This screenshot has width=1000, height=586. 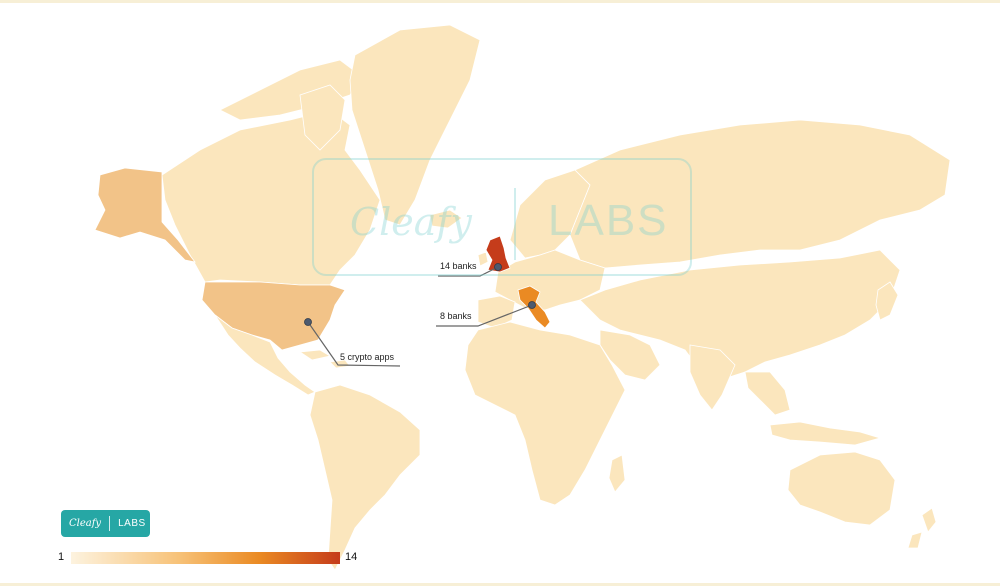 What do you see at coordinates (841, 488) in the screenshot?
I see `land-australia` at bounding box center [841, 488].